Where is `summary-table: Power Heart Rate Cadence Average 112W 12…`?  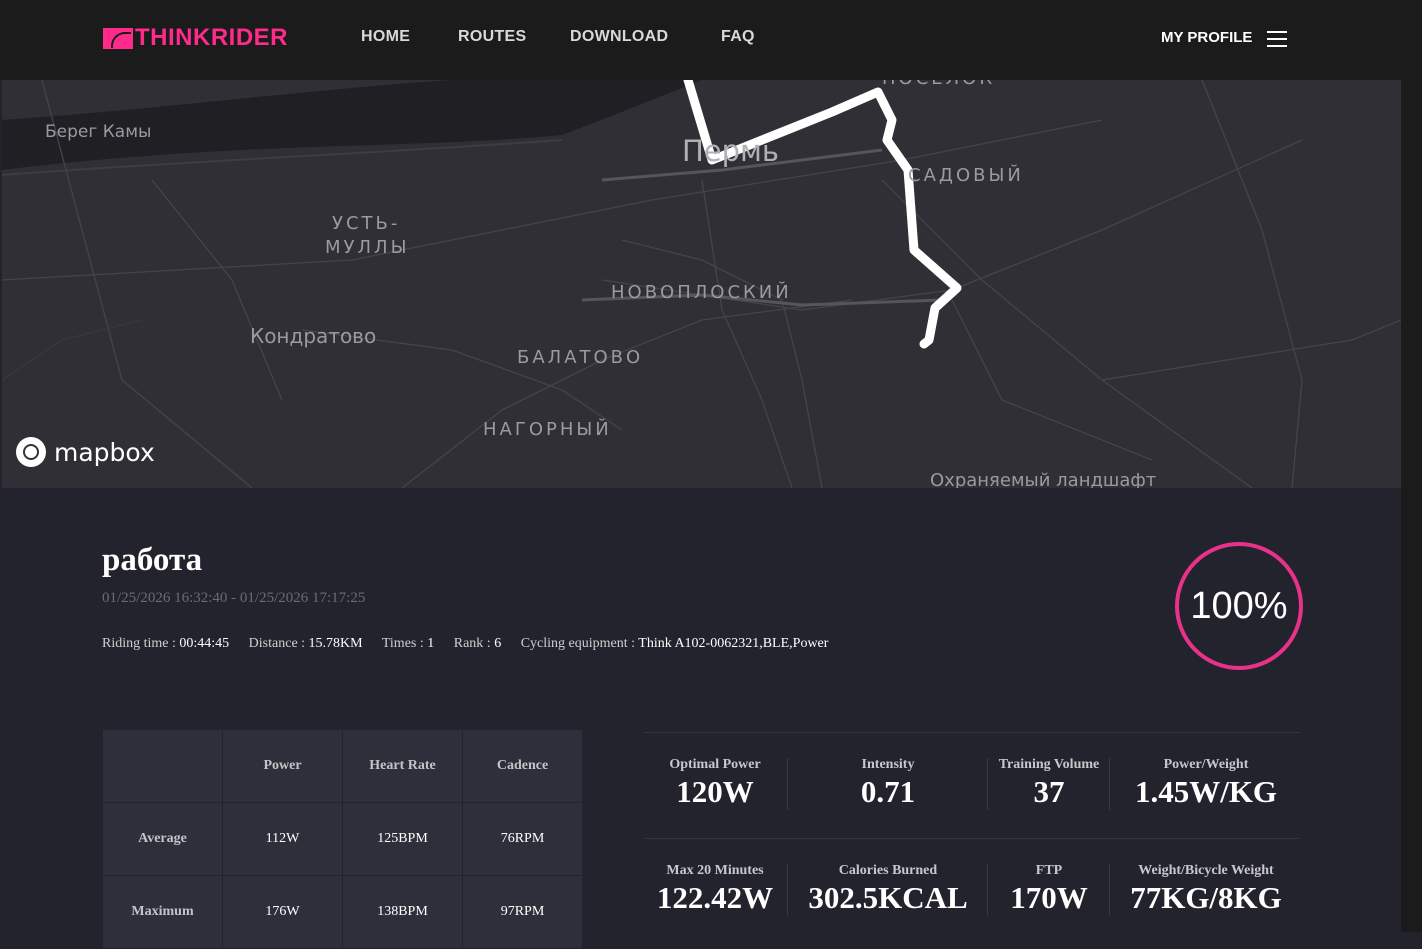 summary-table: Power Heart Rate Cadence Average 112W 12… is located at coordinates (342, 839).